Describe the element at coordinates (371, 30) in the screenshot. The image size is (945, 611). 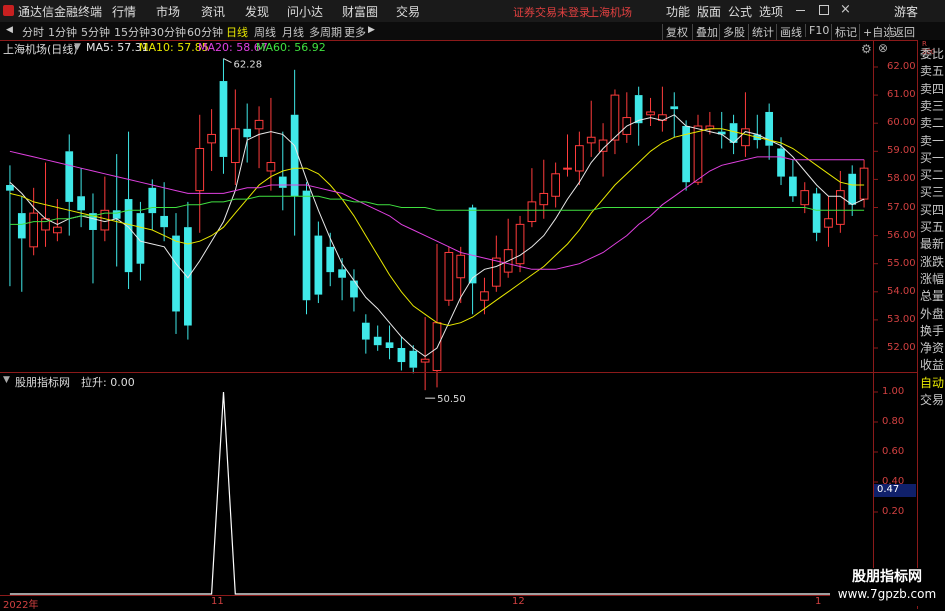
I see `more-dropdown-icon: ▶` at that location.